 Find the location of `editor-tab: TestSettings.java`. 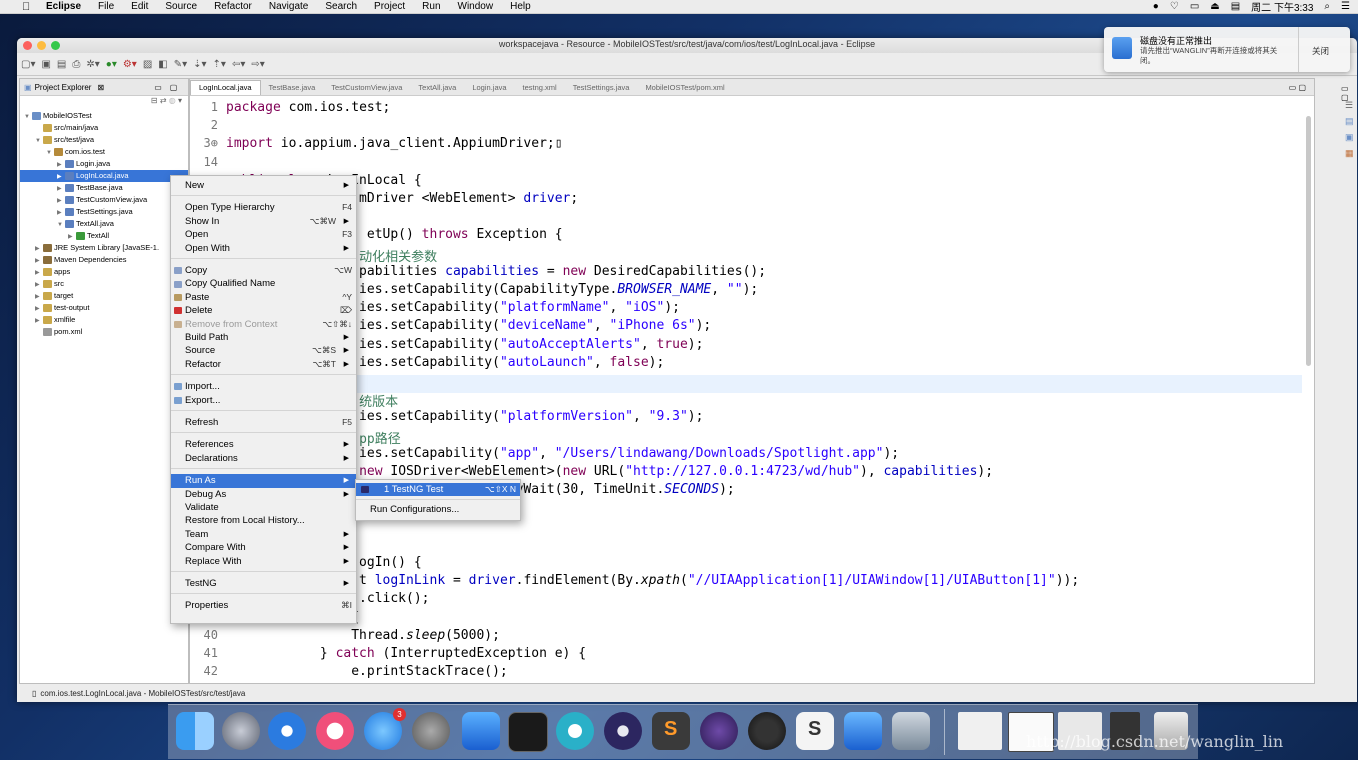

editor-tab: TestSettings.java is located at coordinates (601, 89).